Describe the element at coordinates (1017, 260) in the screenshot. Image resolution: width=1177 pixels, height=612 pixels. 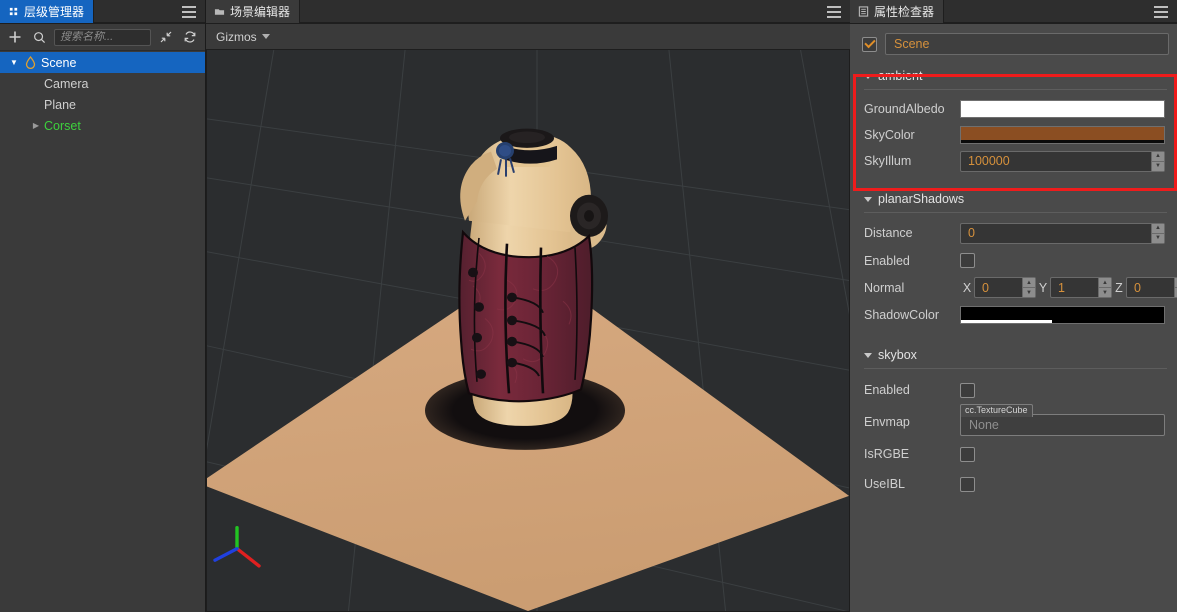
I see `property-shadows-enabled: Enabled` at that location.